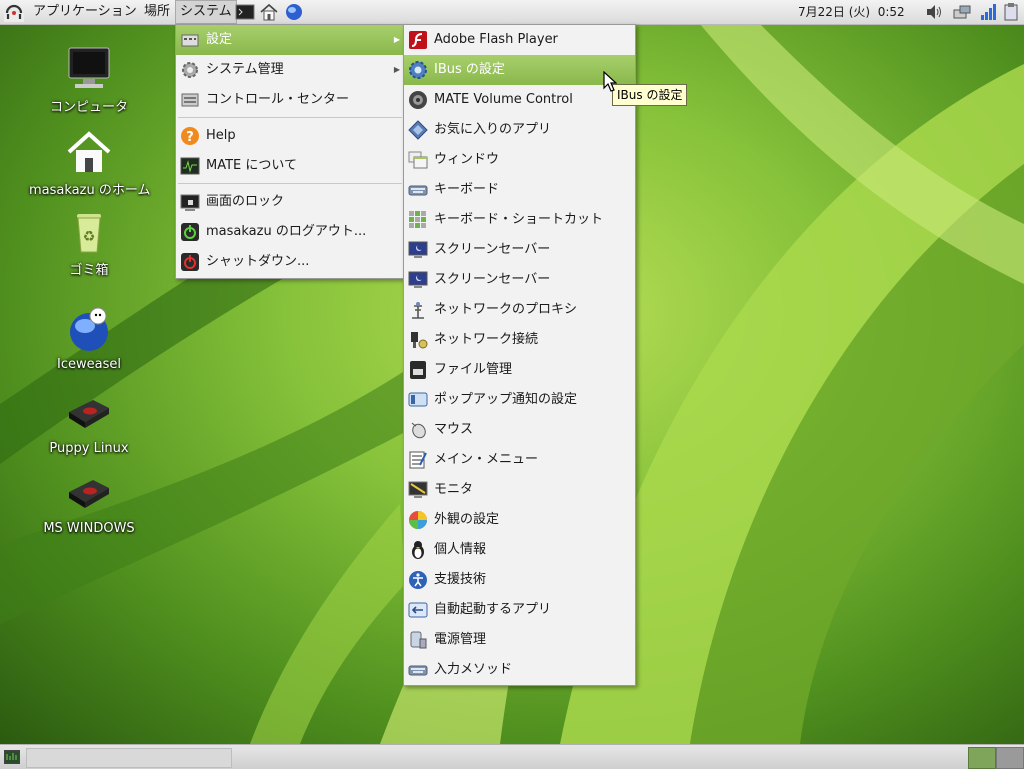 This screenshot has width=1024, height=769. I want to click on menu-item-label: 設定, so click(219, 39).